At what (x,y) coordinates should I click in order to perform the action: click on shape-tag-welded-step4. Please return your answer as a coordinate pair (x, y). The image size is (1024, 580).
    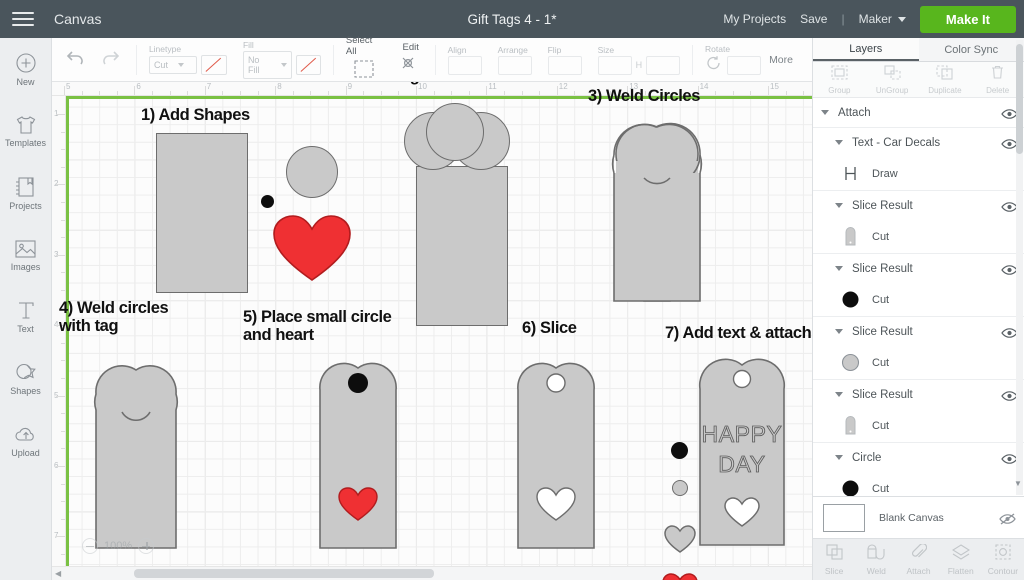
    Looking at the image, I should click on (136, 450).